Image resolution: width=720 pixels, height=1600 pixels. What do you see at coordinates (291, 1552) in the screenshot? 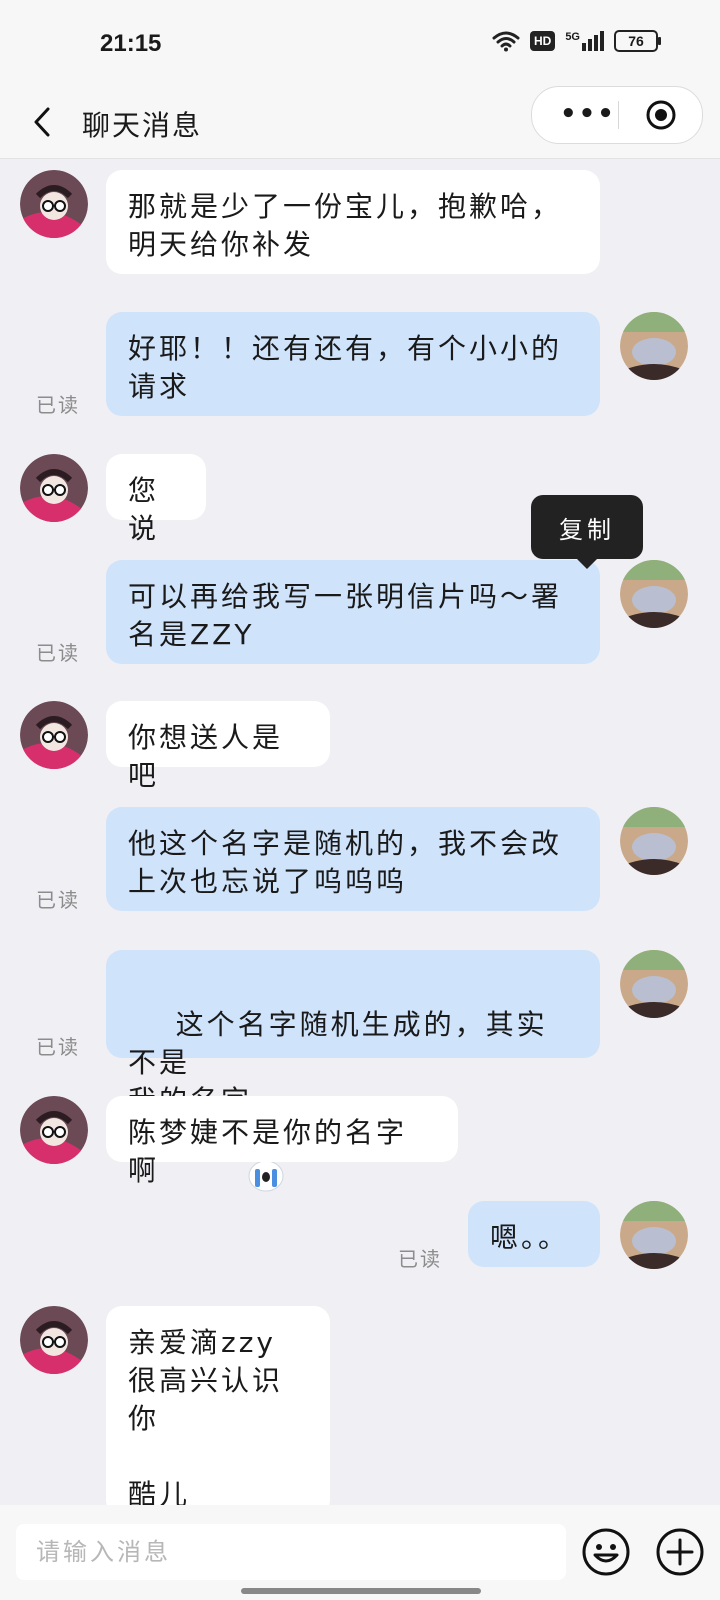
I see `message-input` at bounding box center [291, 1552].